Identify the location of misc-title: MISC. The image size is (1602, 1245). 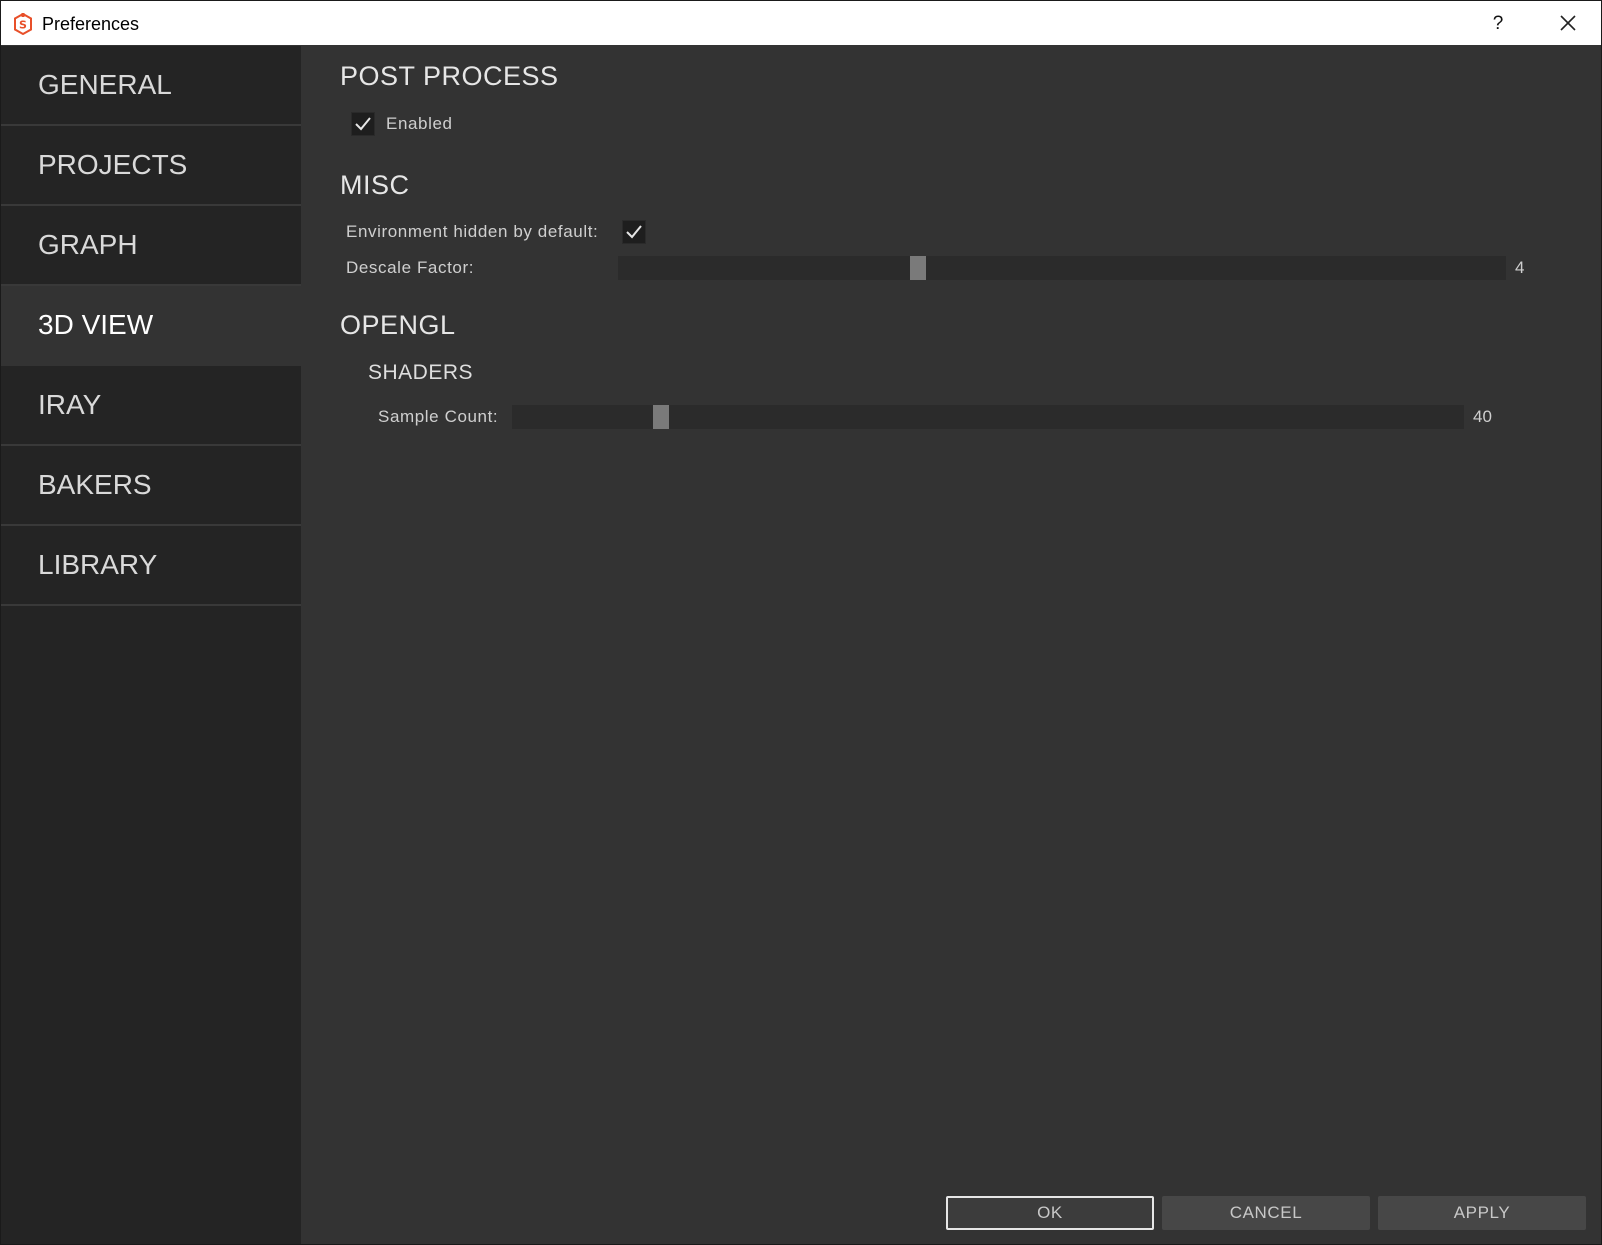
(375, 185).